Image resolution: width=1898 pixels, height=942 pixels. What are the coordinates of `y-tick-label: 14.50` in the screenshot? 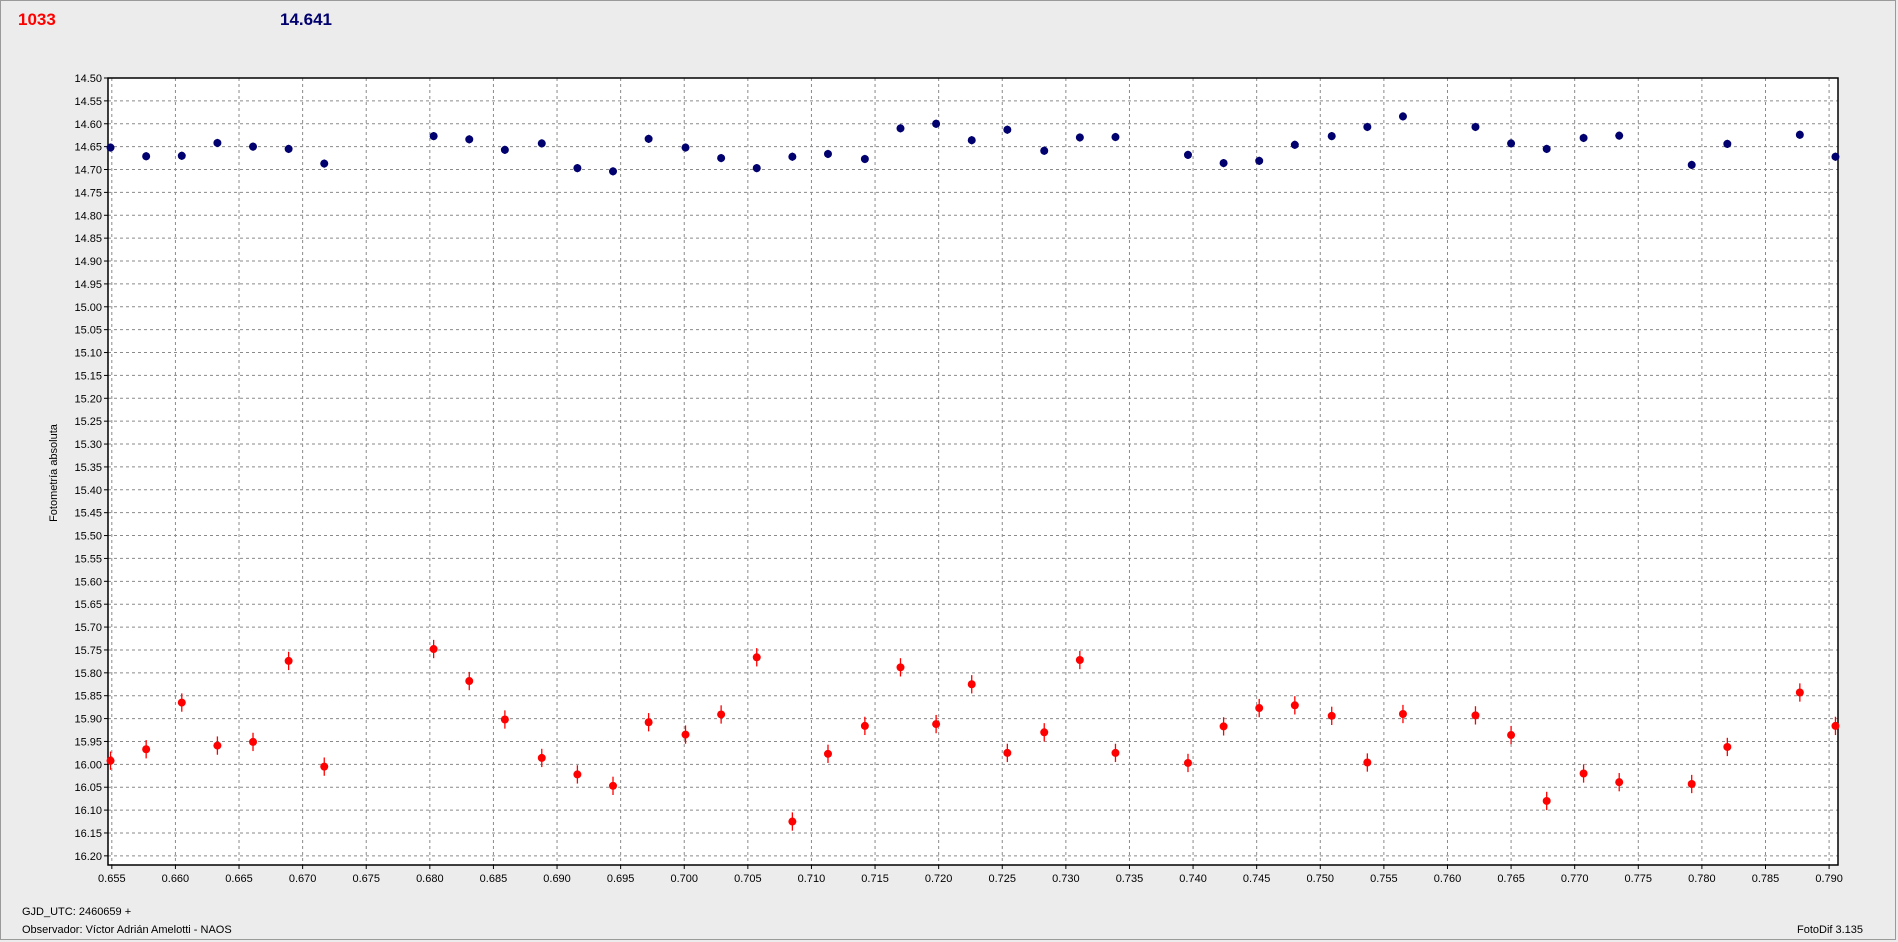 It's located at (88, 79).